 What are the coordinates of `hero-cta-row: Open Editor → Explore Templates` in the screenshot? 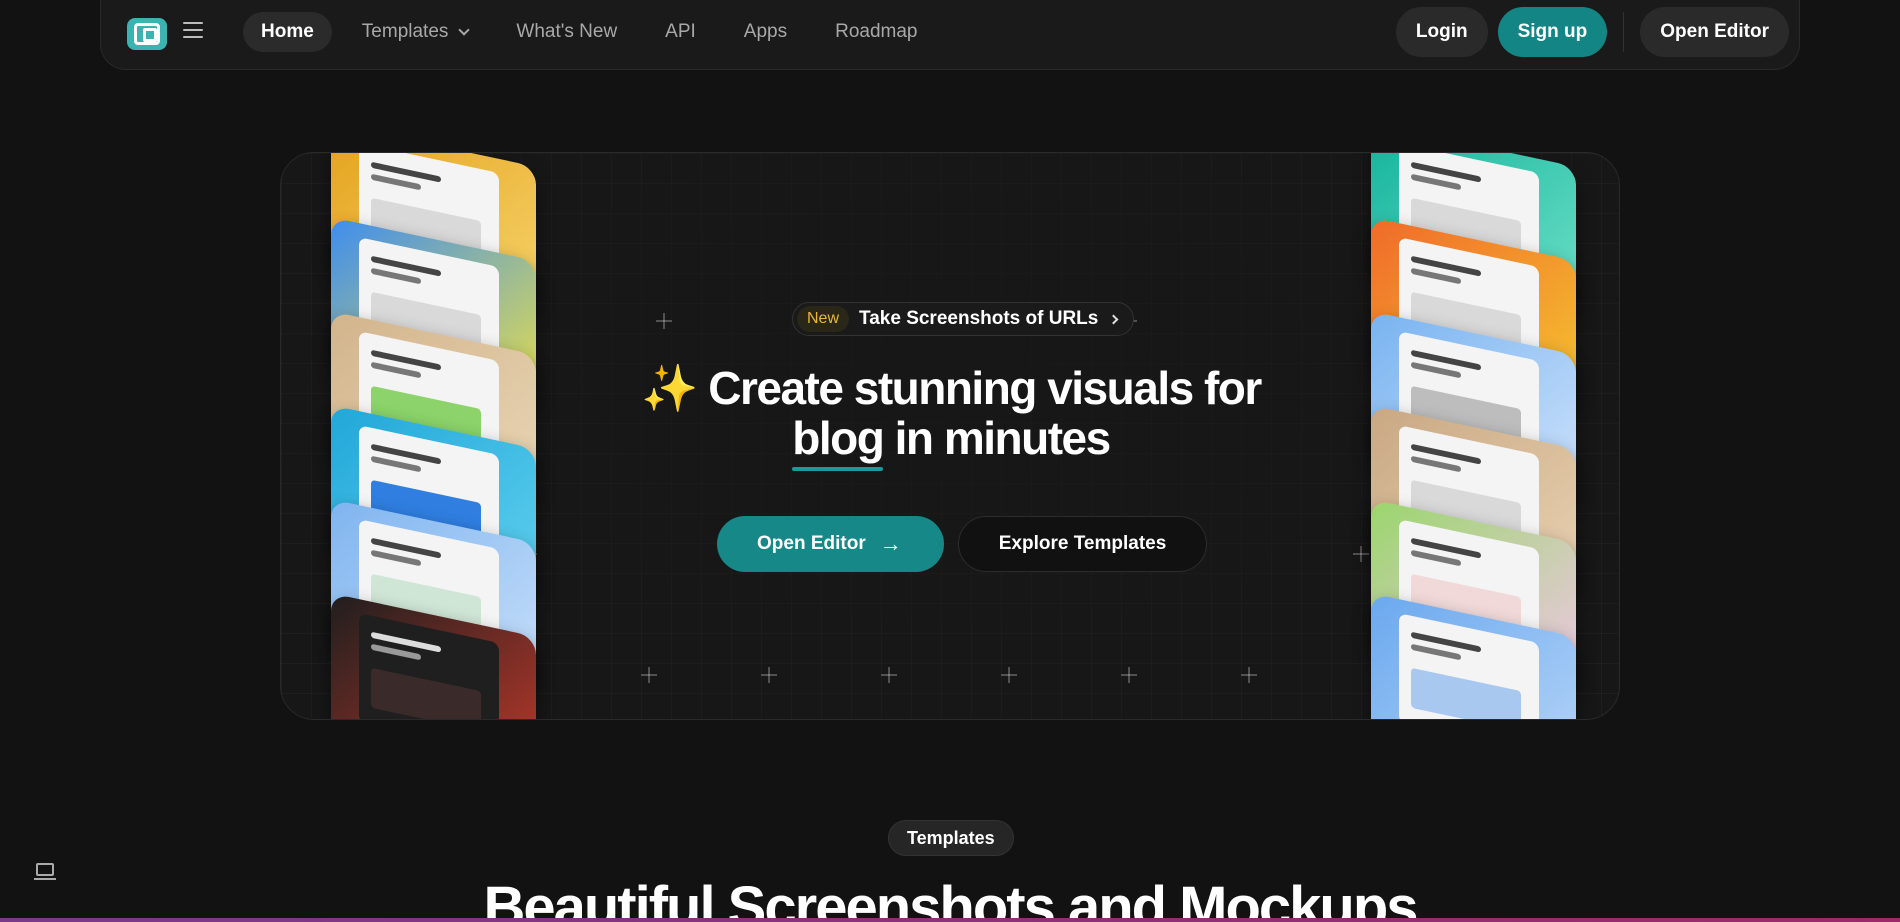 It's located at (962, 544).